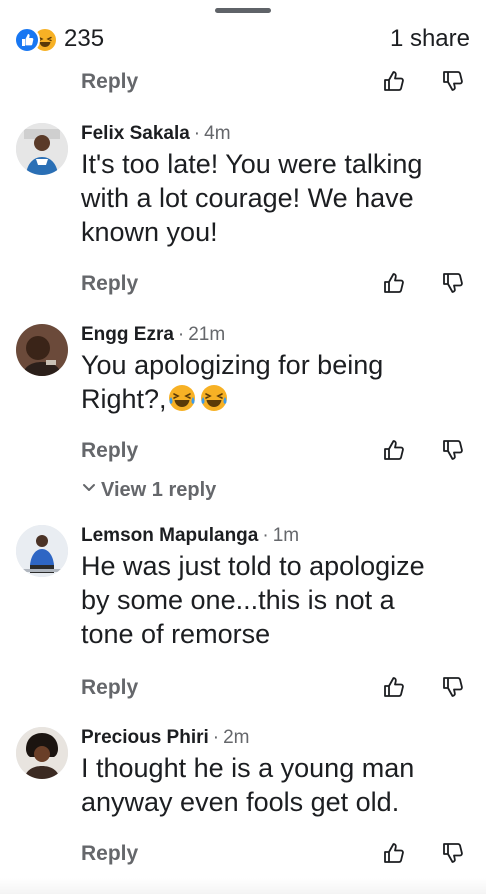 Image resolution: width=486 pixels, height=894 pixels. I want to click on chevron-down-icon, so click(89, 487).